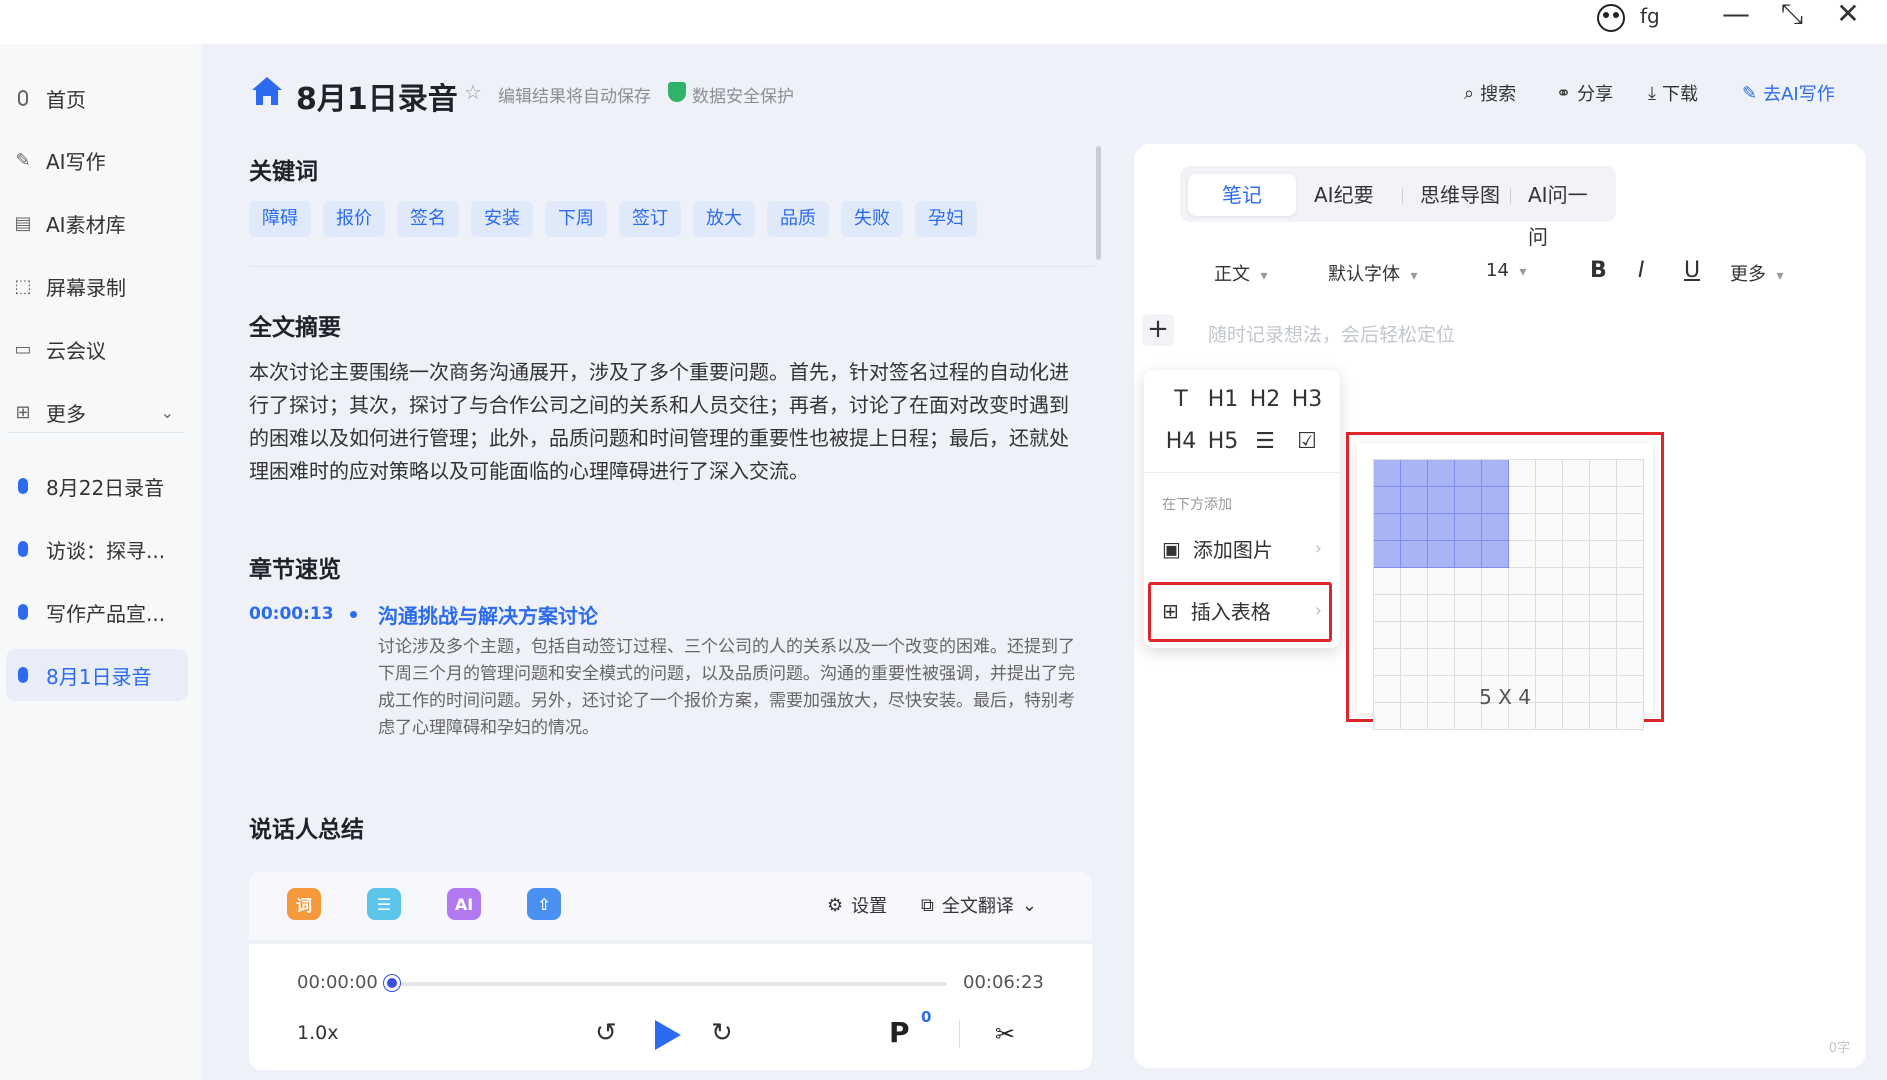  I want to click on settings-button: ⚙ 设置, so click(857, 905).